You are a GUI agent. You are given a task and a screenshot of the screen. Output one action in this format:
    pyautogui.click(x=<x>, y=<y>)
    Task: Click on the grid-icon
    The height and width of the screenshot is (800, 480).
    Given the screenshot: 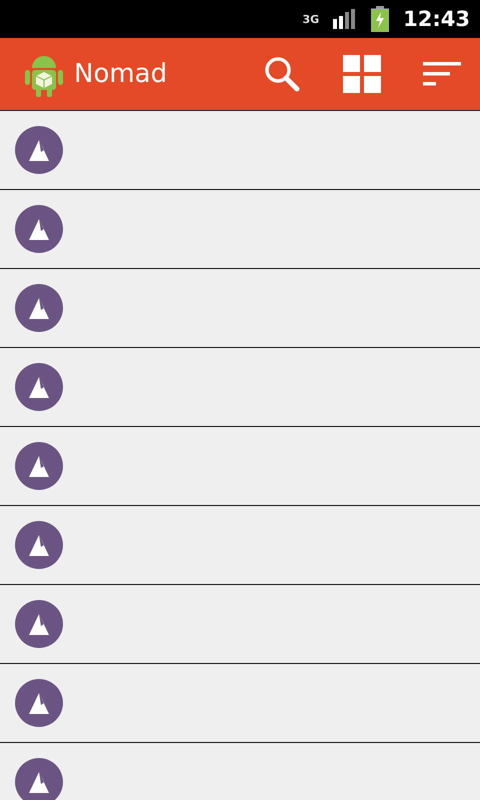 What is the action you would take?
    pyautogui.click(x=362, y=74)
    